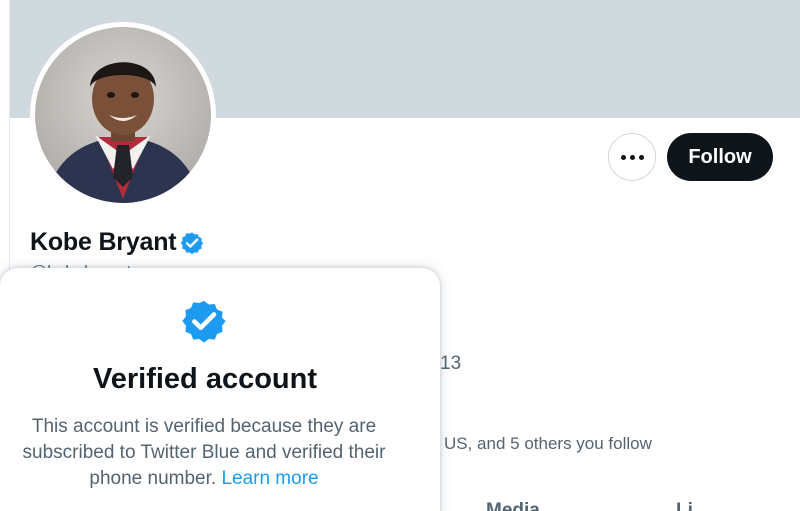  I want to click on popover-body-line-3: phone number. Learn more, so click(204, 479).